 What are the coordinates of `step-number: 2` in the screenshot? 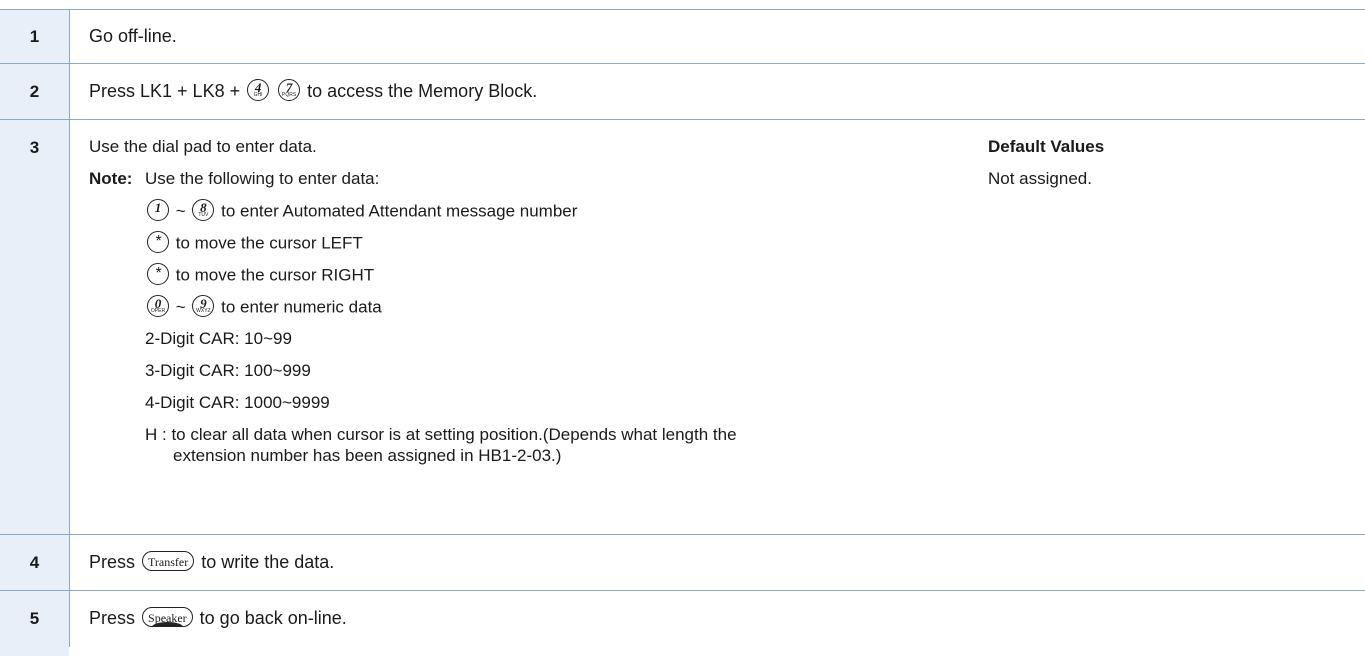 It's located at (34, 91).